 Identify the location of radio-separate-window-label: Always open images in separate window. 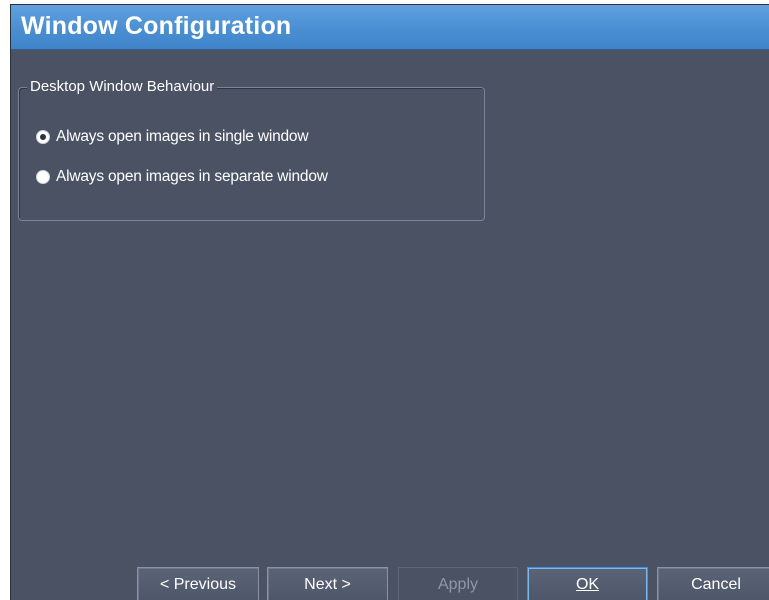
(192, 176).